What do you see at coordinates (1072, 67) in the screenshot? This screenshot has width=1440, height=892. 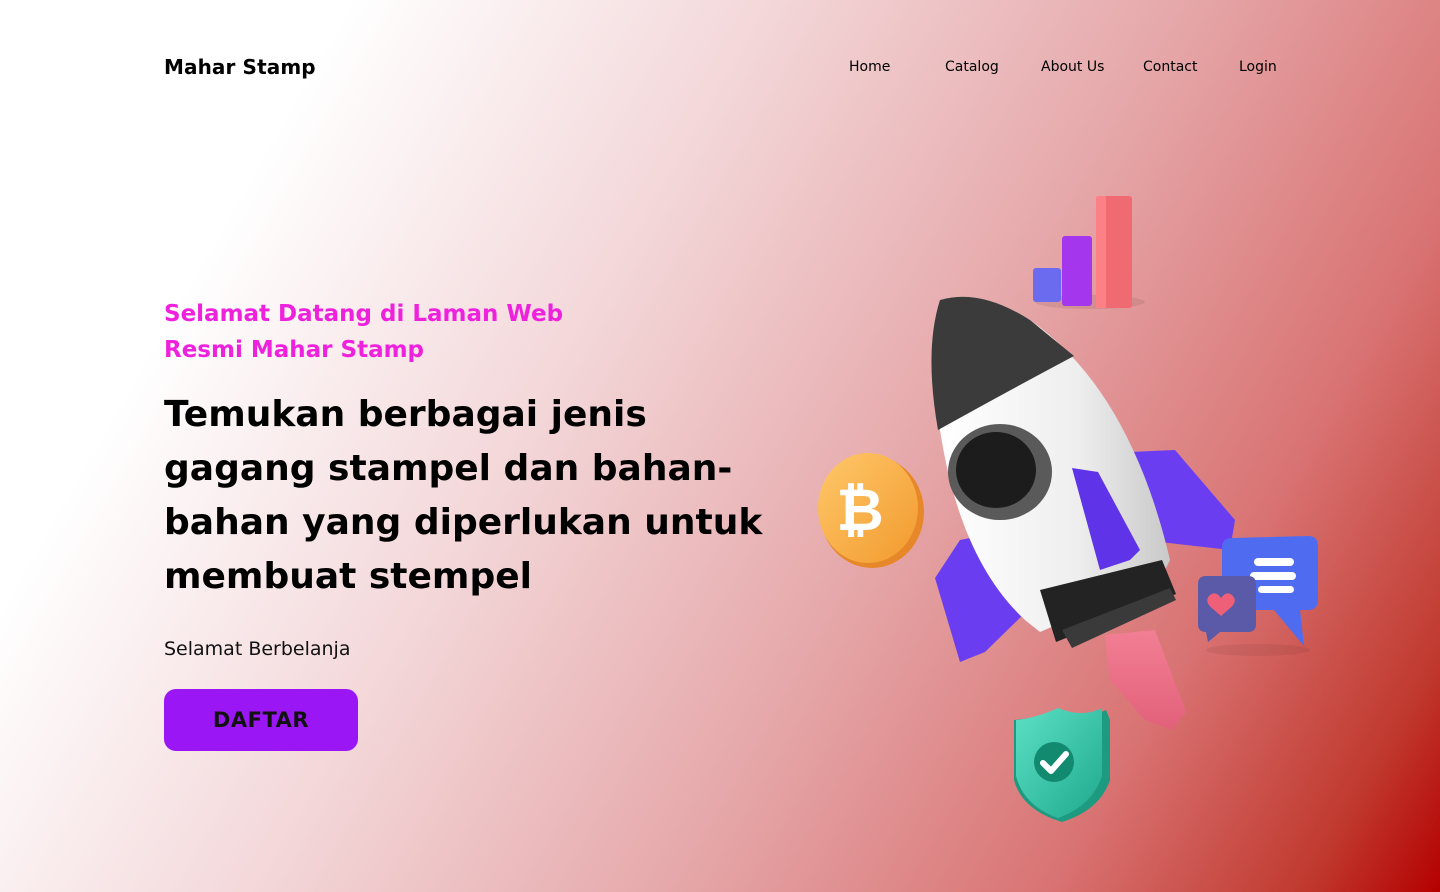 I see `nav-about-us: About Us` at bounding box center [1072, 67].